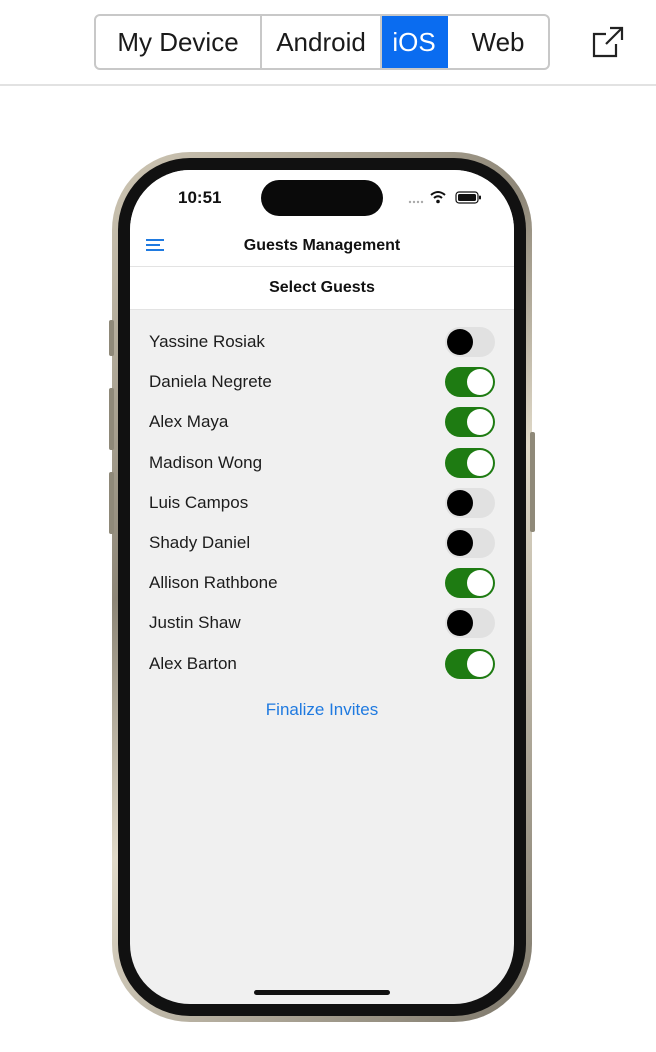 This screenshot has height=1052, width=656. I want to click on status-time: 10:51, so click(200, 197).